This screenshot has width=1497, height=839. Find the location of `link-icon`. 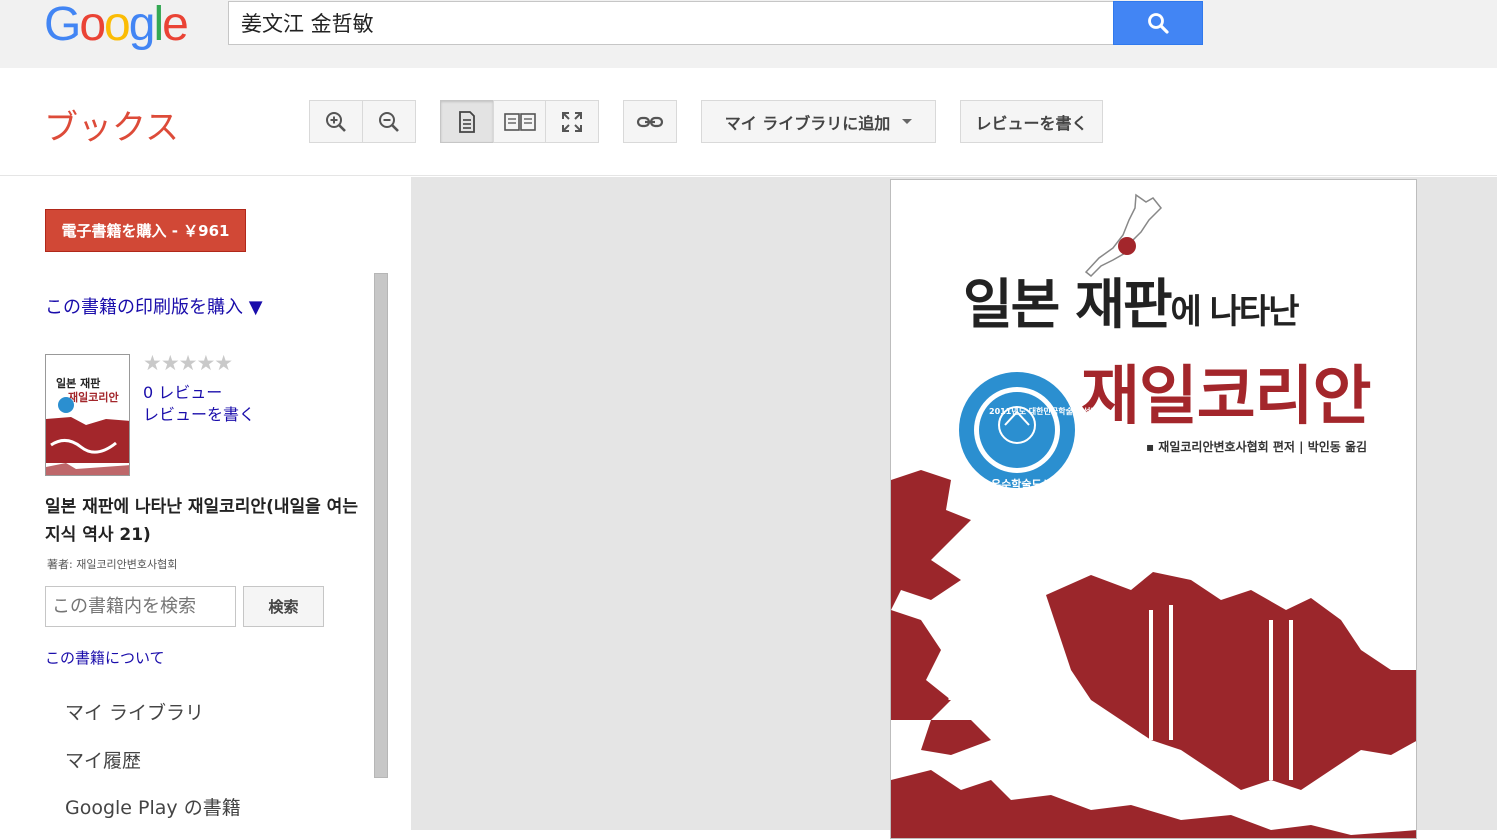

link-icon is located at coordinates (650, 121).